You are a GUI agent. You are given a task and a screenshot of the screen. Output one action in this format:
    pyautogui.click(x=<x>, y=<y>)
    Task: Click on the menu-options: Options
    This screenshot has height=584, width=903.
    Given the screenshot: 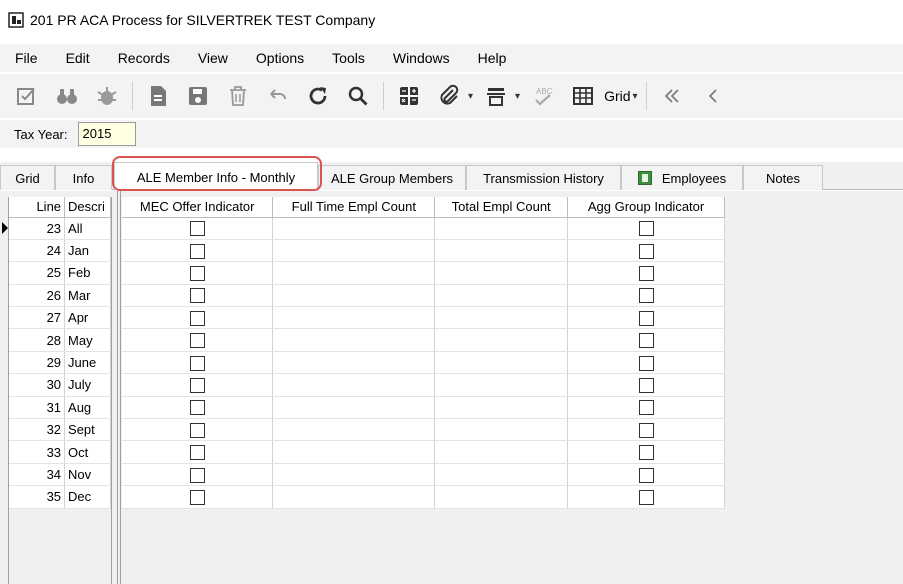 What is the action you would take?
    pyautogui.click(x=279, y=58)
    